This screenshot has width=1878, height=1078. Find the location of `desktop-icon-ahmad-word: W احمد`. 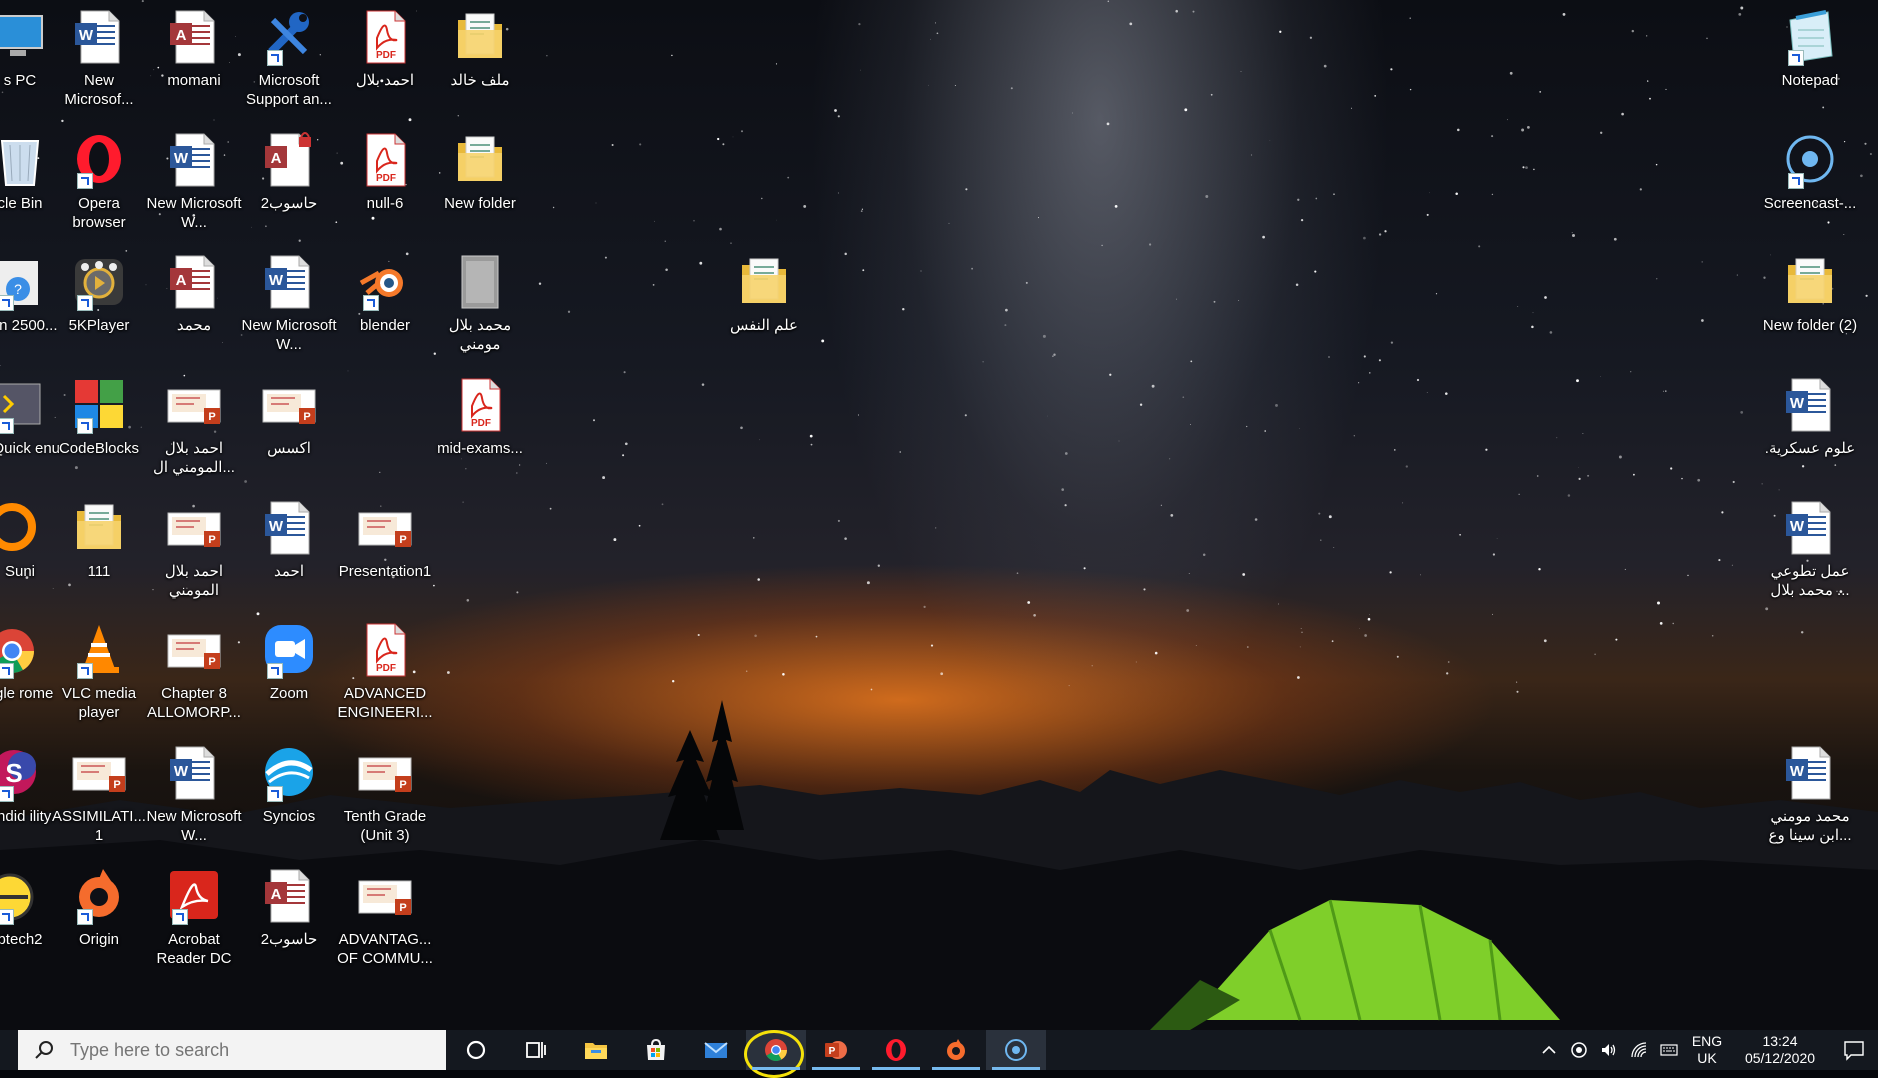

desktop-icon-ahmad-word: W احمد is located at coordinates (289, 540).